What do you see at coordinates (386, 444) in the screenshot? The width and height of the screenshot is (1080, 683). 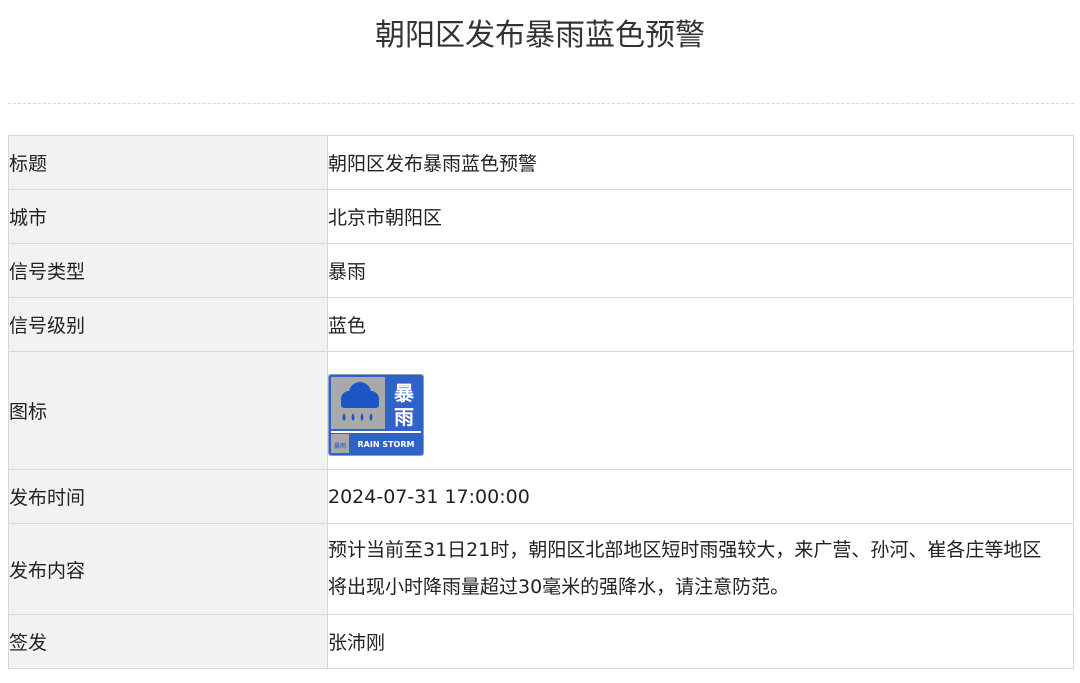 I see `icon-english-label: RAIN STORM` at bounding box center [386, 444].